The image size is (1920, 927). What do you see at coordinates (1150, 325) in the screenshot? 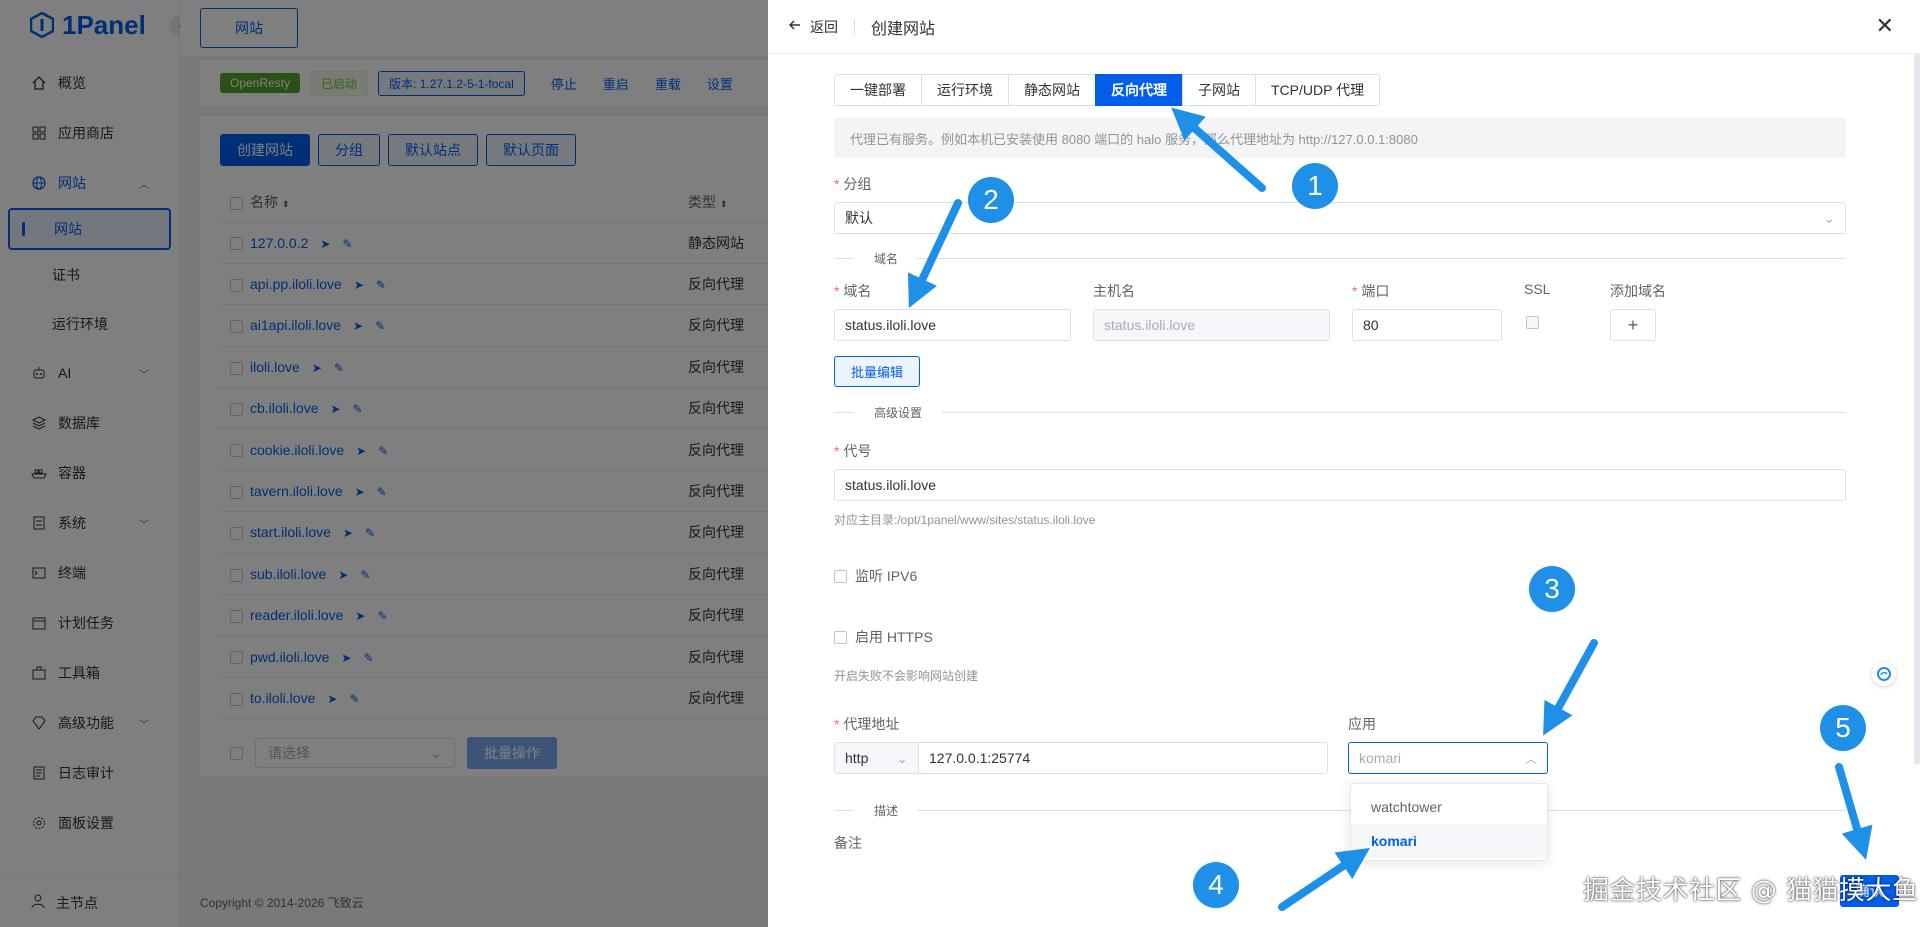
I see `hostname-input-value: status.iloli.love` at bounding box center [1150, 325].